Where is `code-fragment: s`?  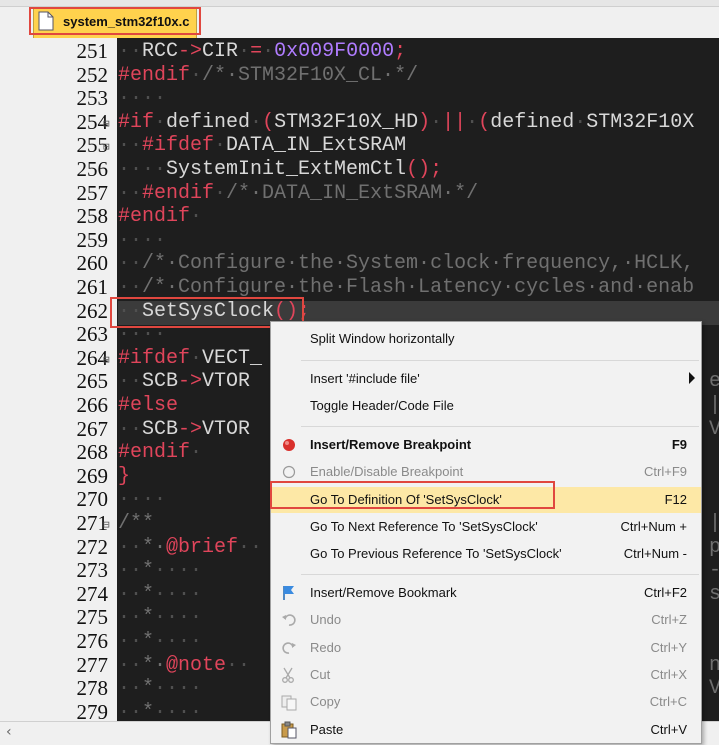 code-fragment: s is located at coordinates (714, 594).